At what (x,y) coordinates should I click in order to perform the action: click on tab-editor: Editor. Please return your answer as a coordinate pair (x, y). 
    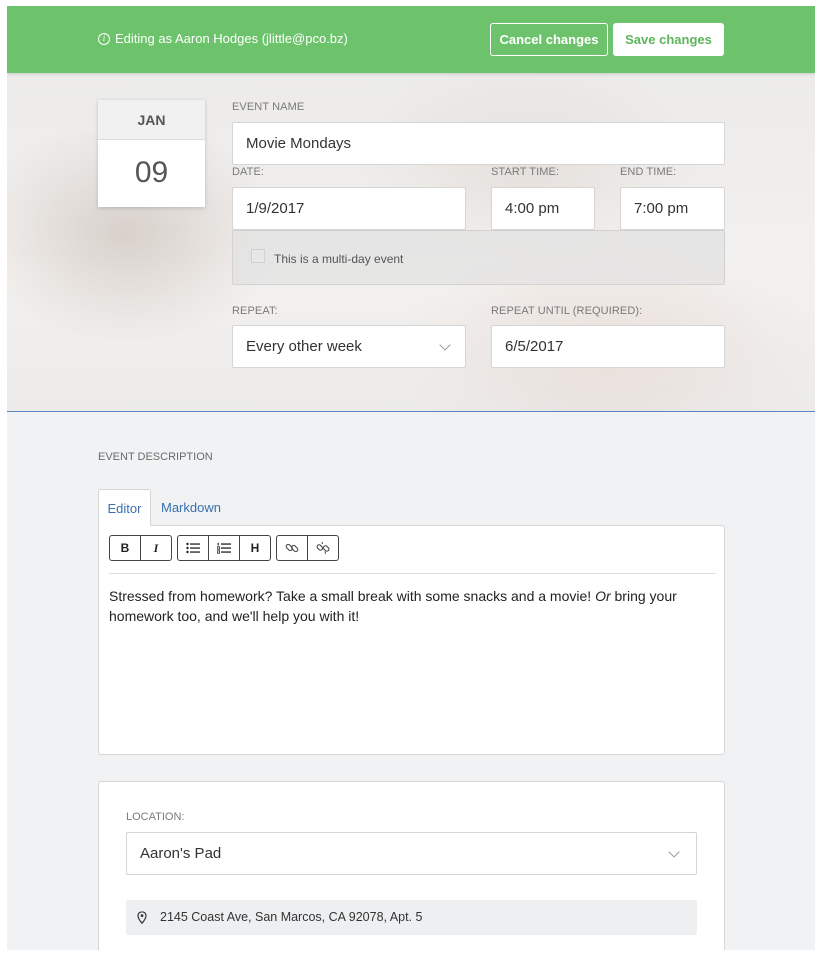
    Looking at the image, I should click on (124, 507).